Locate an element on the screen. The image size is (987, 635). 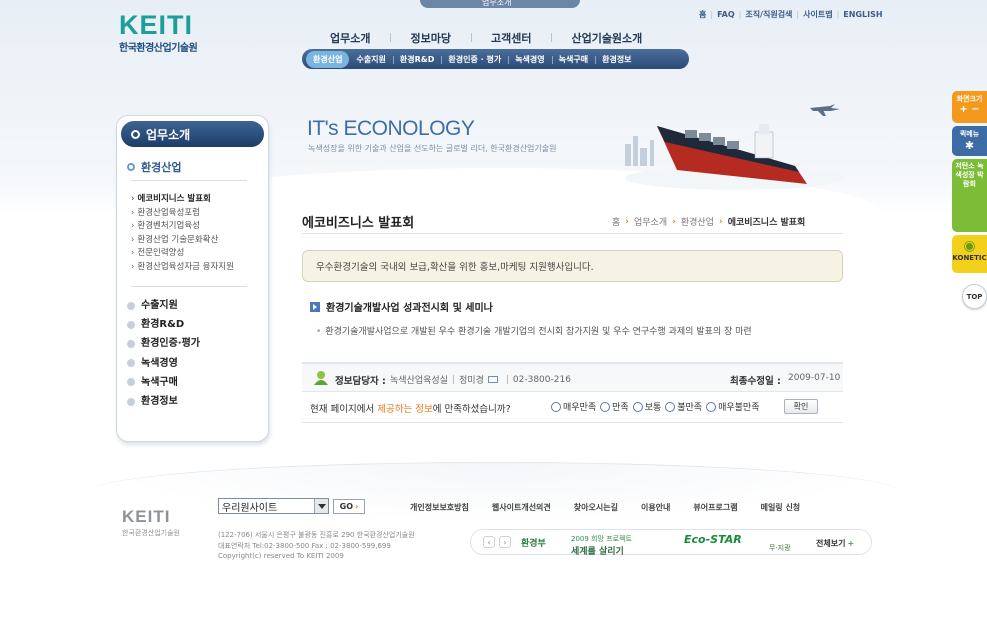
quick-expo-banner: 저탄소 녹색성장 박람회 is located at coordinates (969, 195).